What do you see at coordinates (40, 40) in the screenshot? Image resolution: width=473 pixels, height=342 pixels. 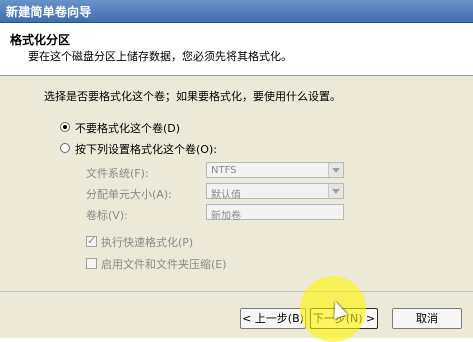 I see `header-title: 格式化分区` at bounding box center [40, 40].